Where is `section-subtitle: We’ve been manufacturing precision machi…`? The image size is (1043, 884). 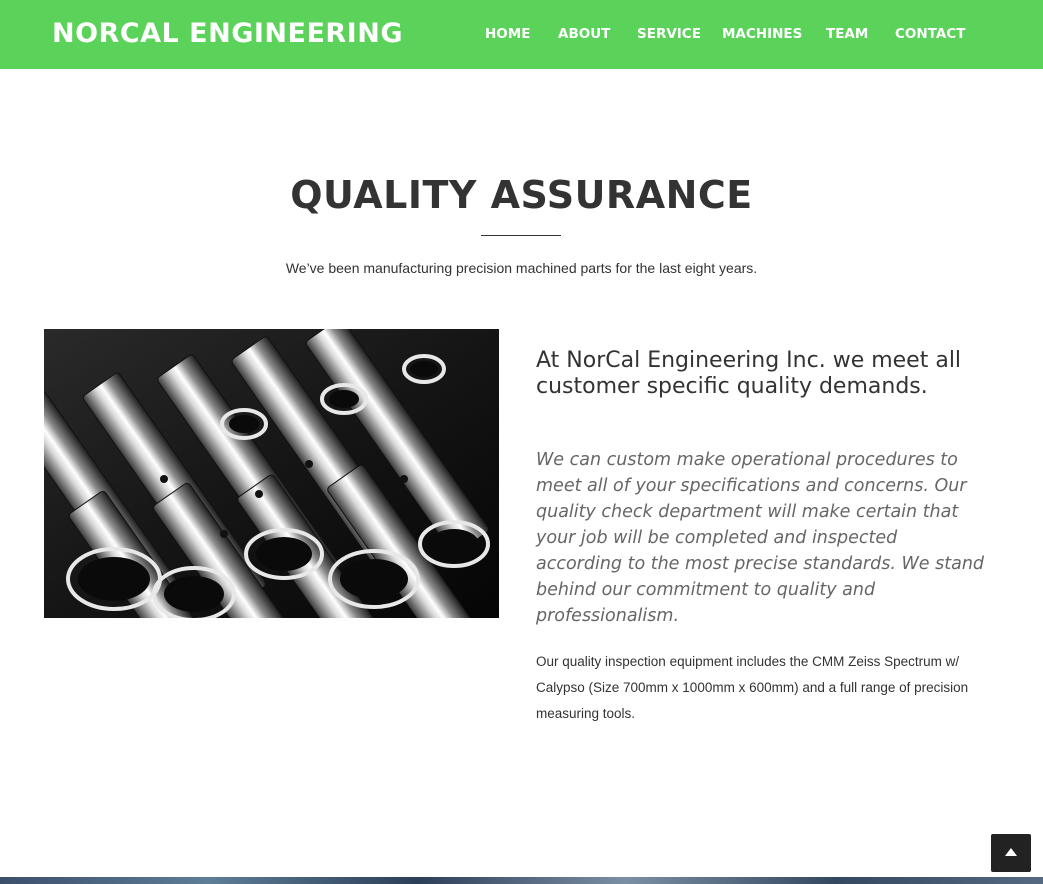 section-subtitle: We’ve been manufacturing precision machi… is located at coordinates (521, 268).